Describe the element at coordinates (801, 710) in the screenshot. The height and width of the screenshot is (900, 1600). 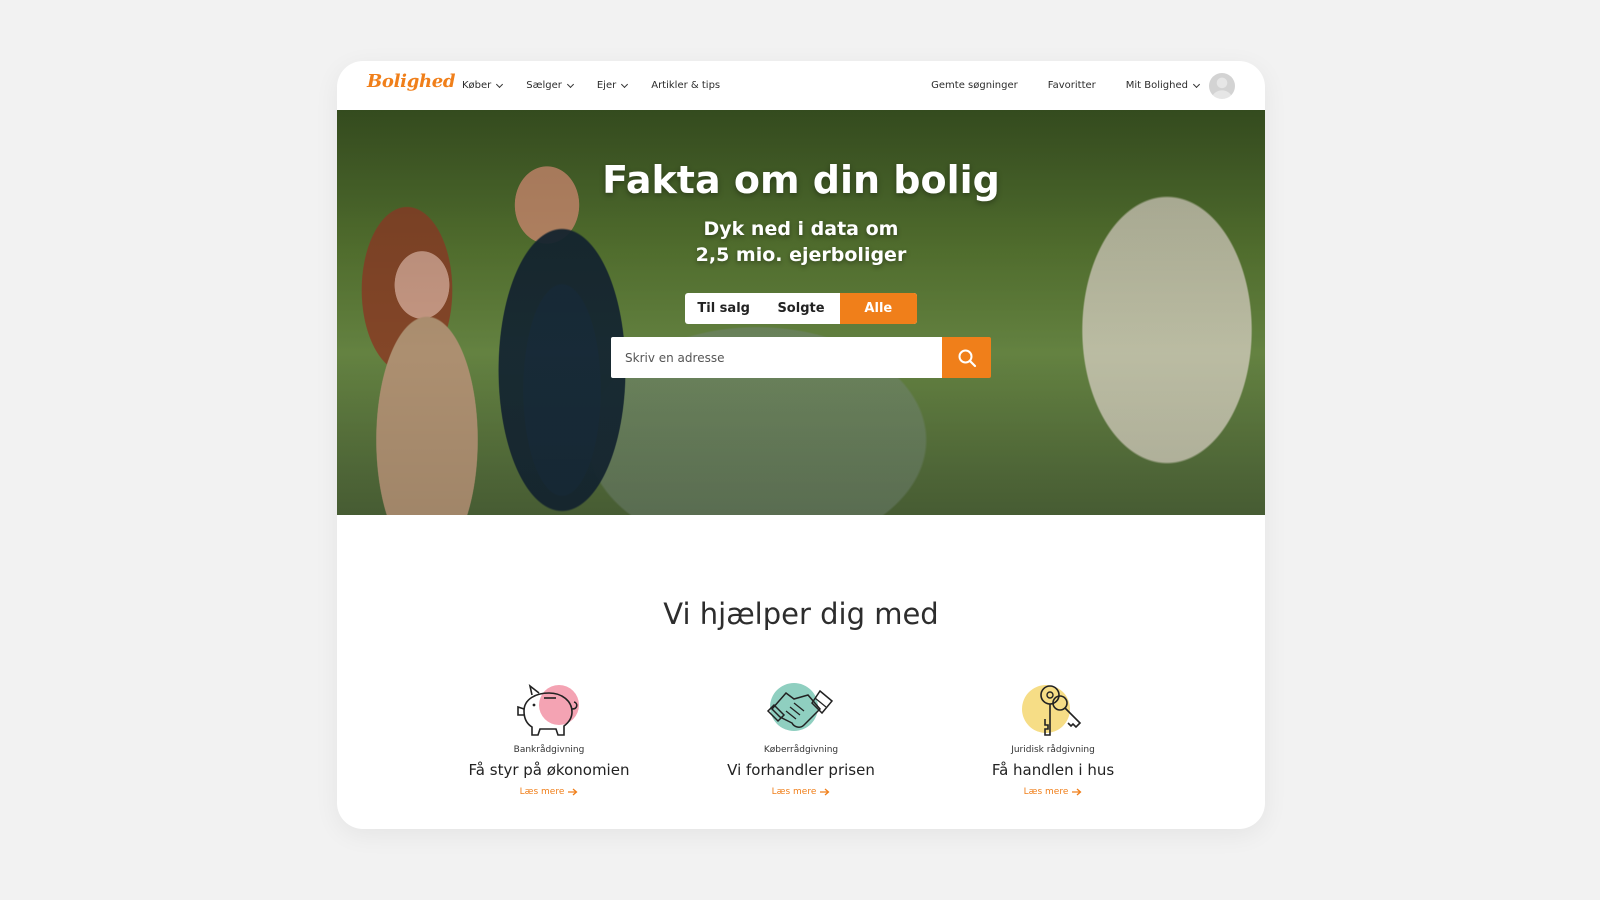
I see `handshake-icon` at that location.